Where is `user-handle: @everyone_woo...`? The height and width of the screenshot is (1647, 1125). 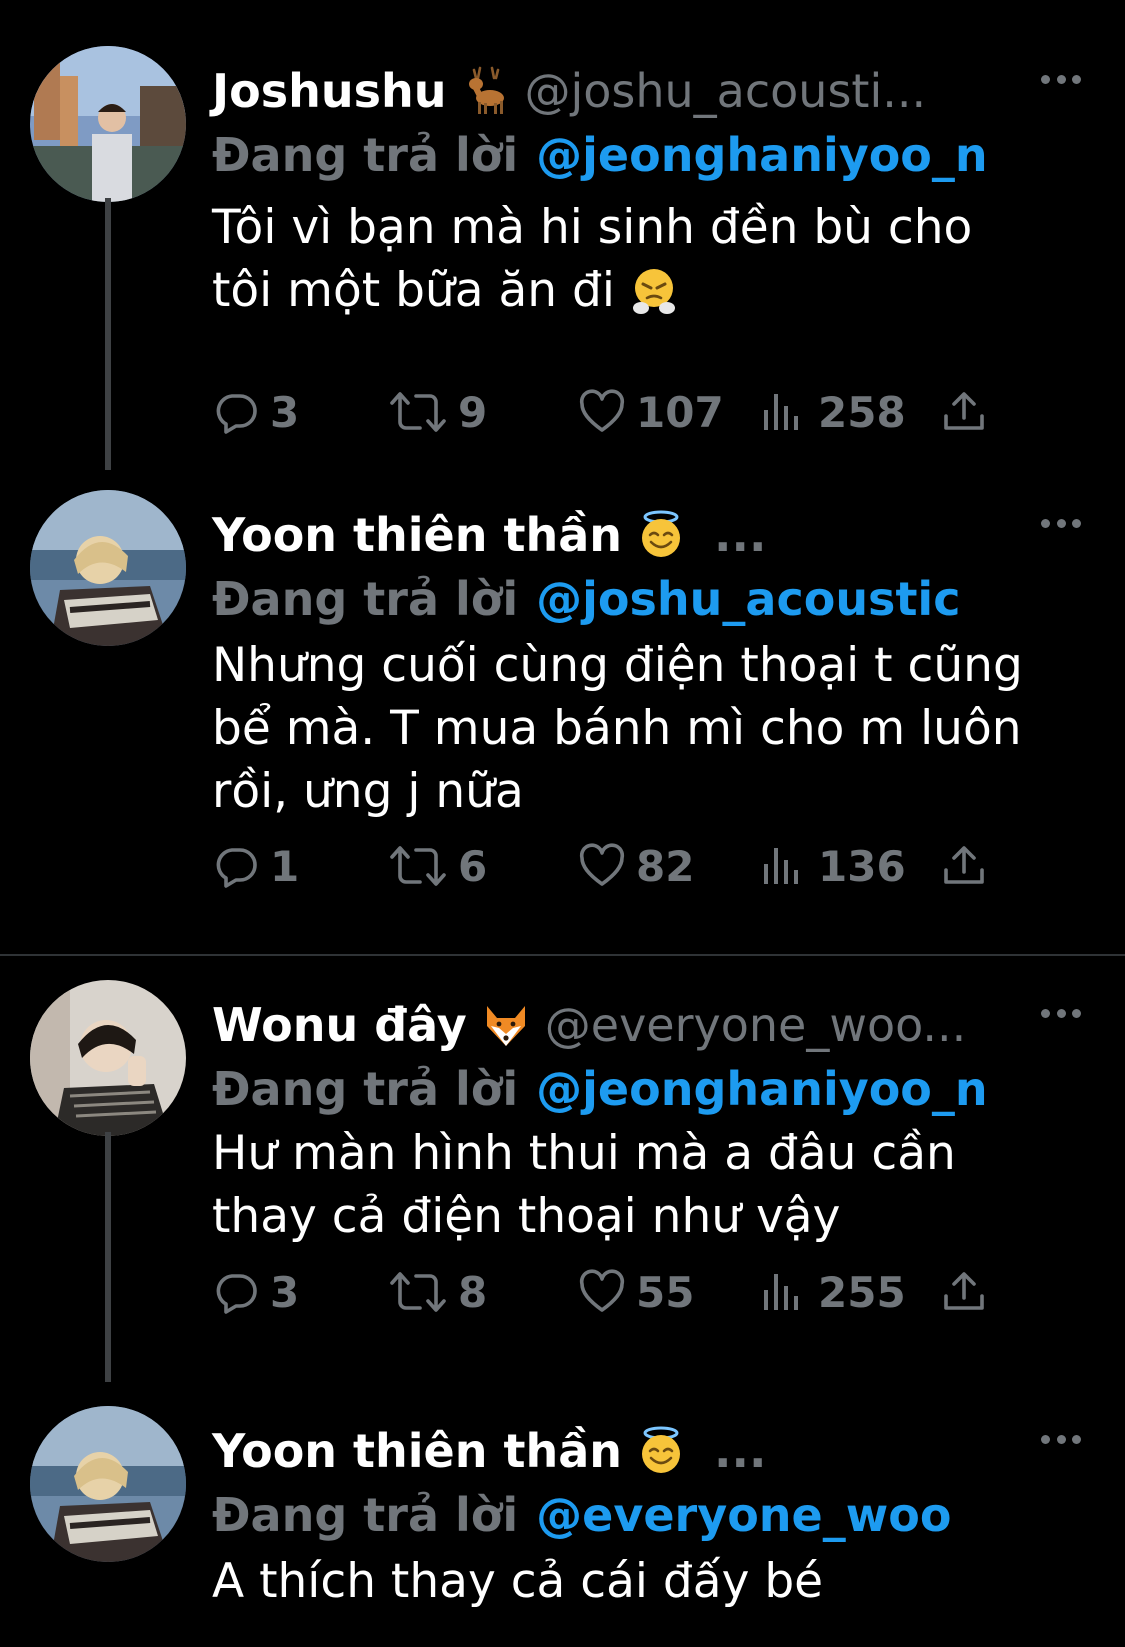 user-handle: @everyone_woo... is located at coordinates (756, 1025).